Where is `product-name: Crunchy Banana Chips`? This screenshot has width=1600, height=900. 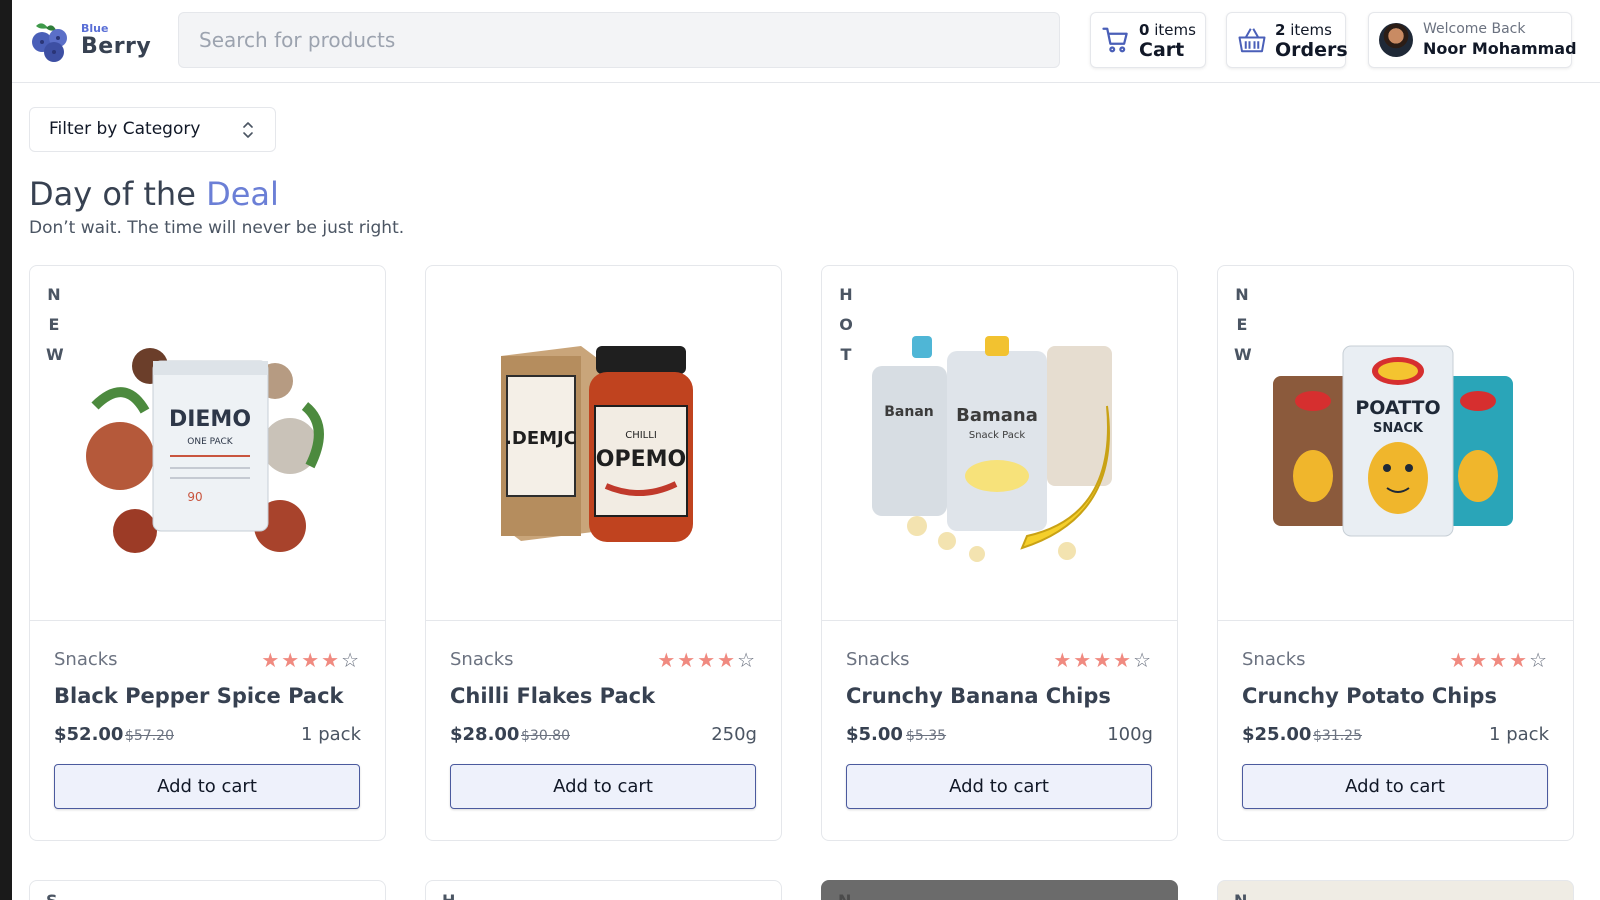
product-name: Crunchy Banana Chips is located at coordinates (978, 696).